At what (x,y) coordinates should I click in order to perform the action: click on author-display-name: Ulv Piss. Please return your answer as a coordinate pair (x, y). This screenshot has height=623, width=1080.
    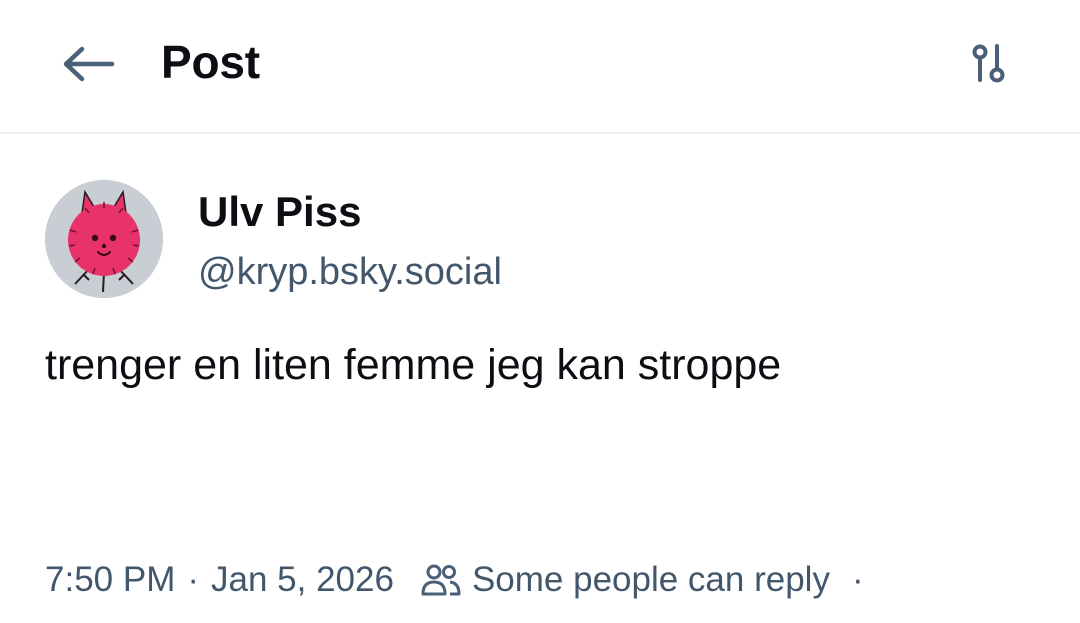
    Looking at the image, I should click on (279, 212).